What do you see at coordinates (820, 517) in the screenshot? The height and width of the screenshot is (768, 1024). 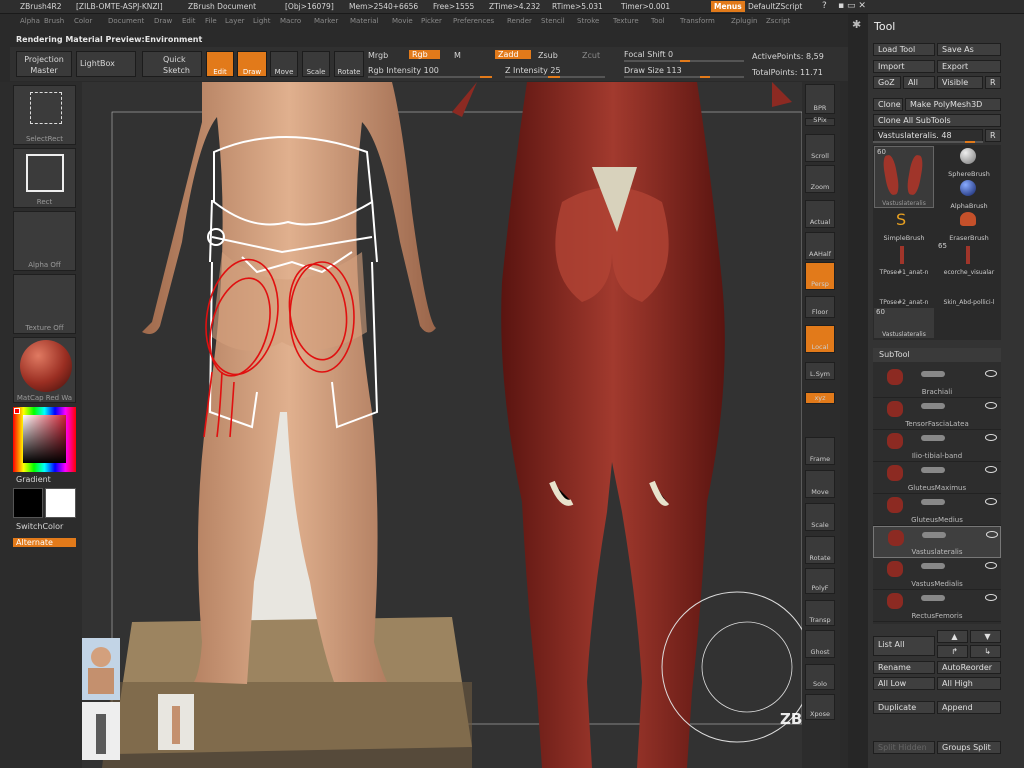 I see `shelf-scale-button: Scale` at bounding box center [820, 517].